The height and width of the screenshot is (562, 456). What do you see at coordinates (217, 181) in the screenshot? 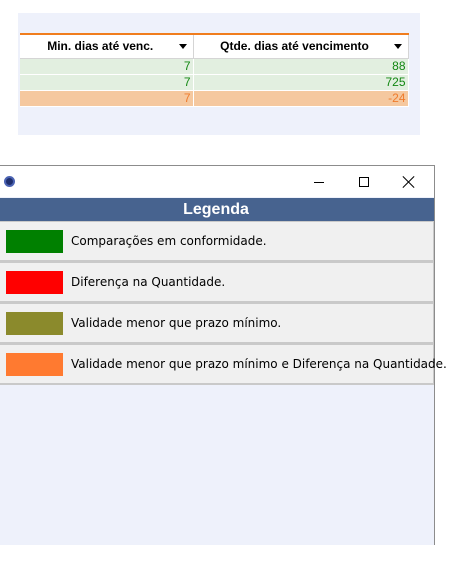
I see `window-titlebar` at bounding box center [217, 181].